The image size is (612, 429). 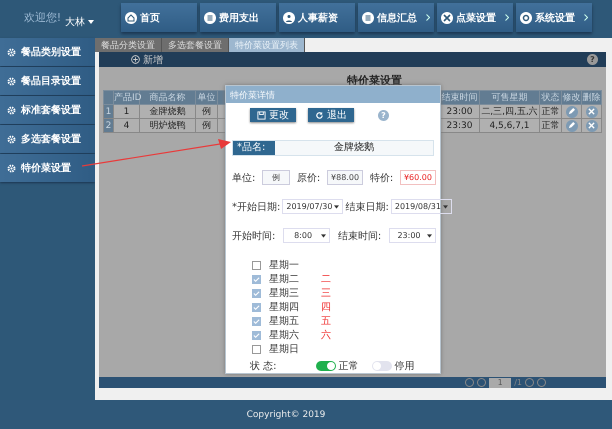 I want to click on field-label: 特价:, so click(x=382, y=178).